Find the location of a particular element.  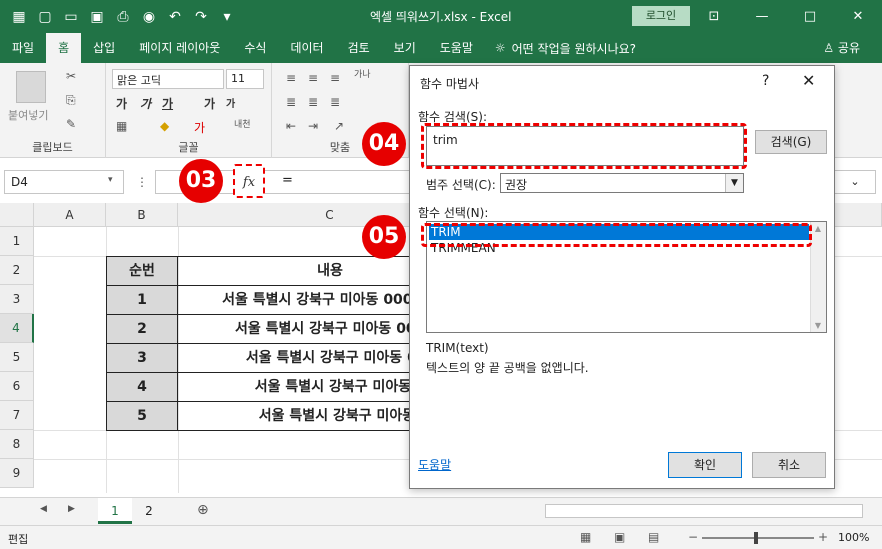

font-color-icon: 가 is located at coordinates (199, 127).